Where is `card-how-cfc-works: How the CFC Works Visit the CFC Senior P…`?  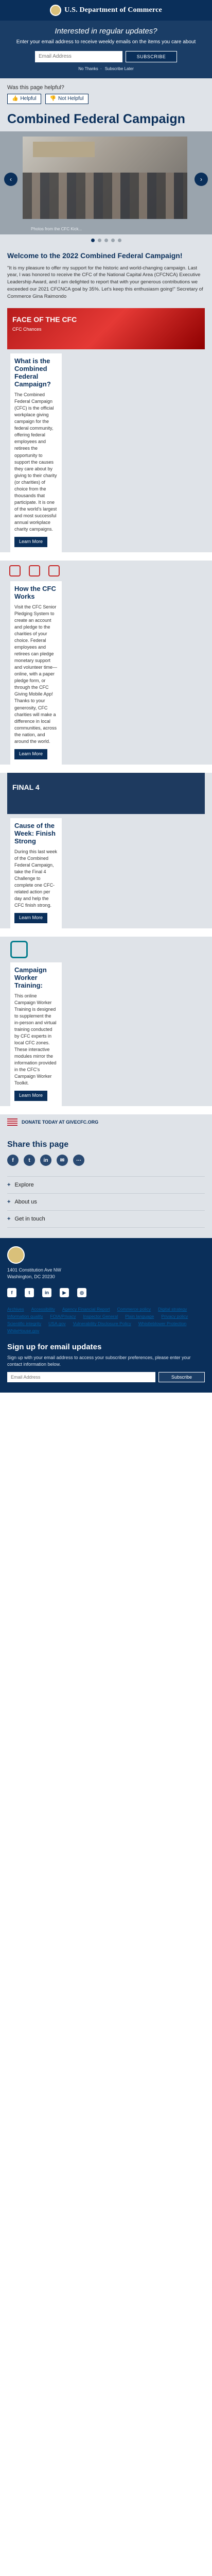 card-how-cfc-works: How the CFC Works Visit the CFC Senior P… is located at coordinates (106, 662).